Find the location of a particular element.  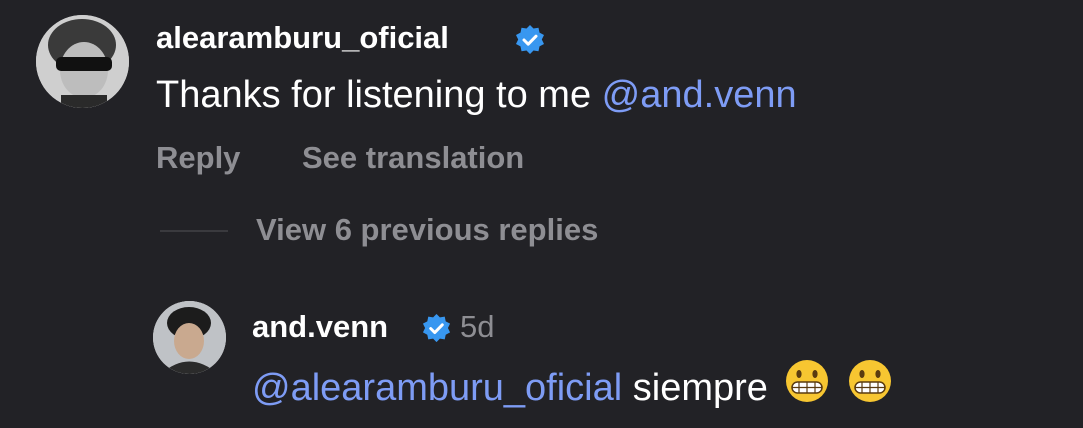

reply-timestamp: 5d is located at coordinates (477, 326).